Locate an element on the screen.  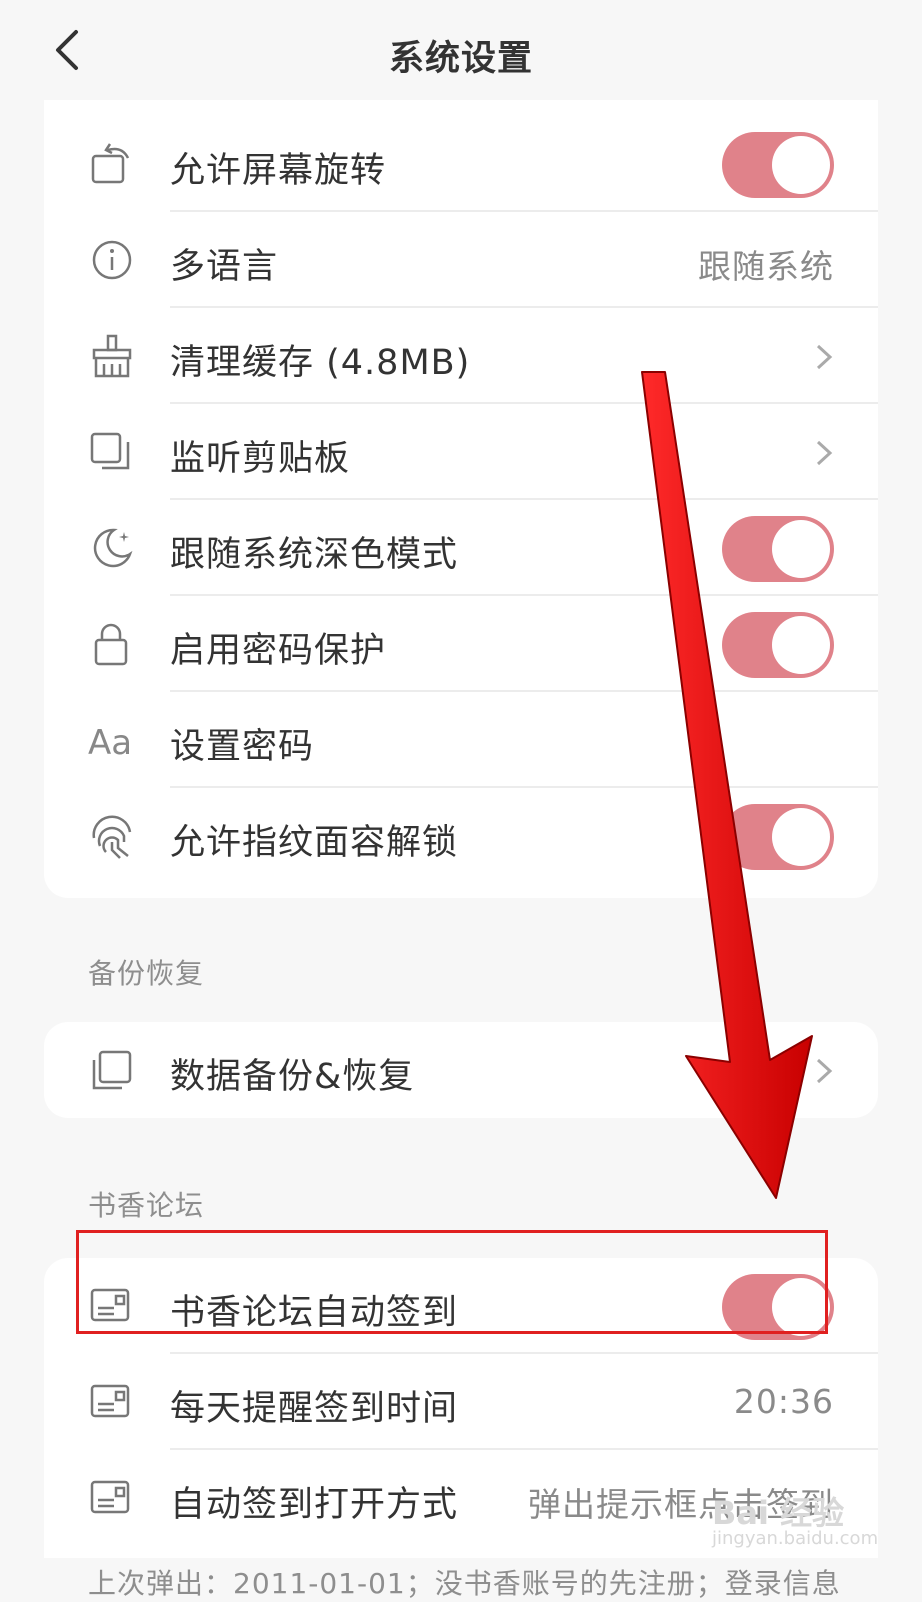
last-popup-note: 上次弹出：2011-01-01；没书香账号的先注册；登录信息 is located at coordinates (464, 1583).